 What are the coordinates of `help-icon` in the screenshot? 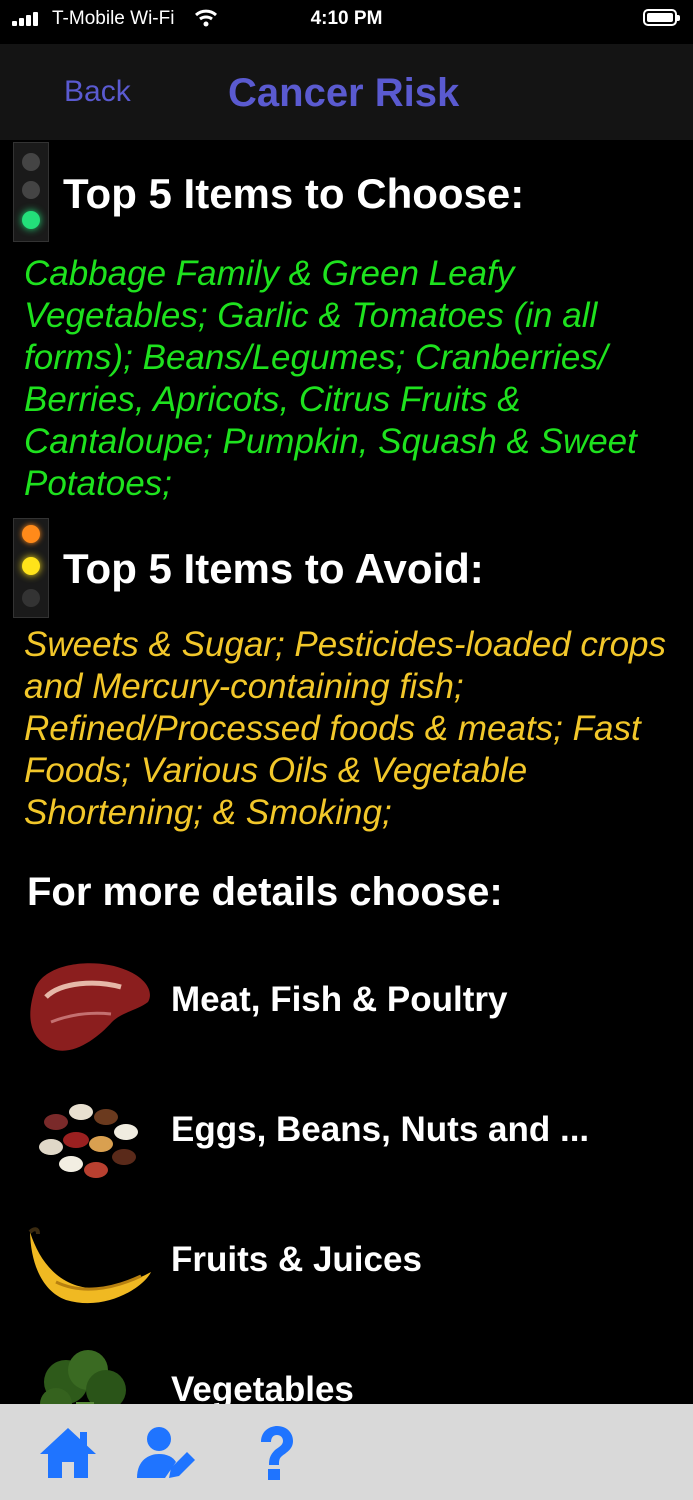 It's located at (275, 1452).